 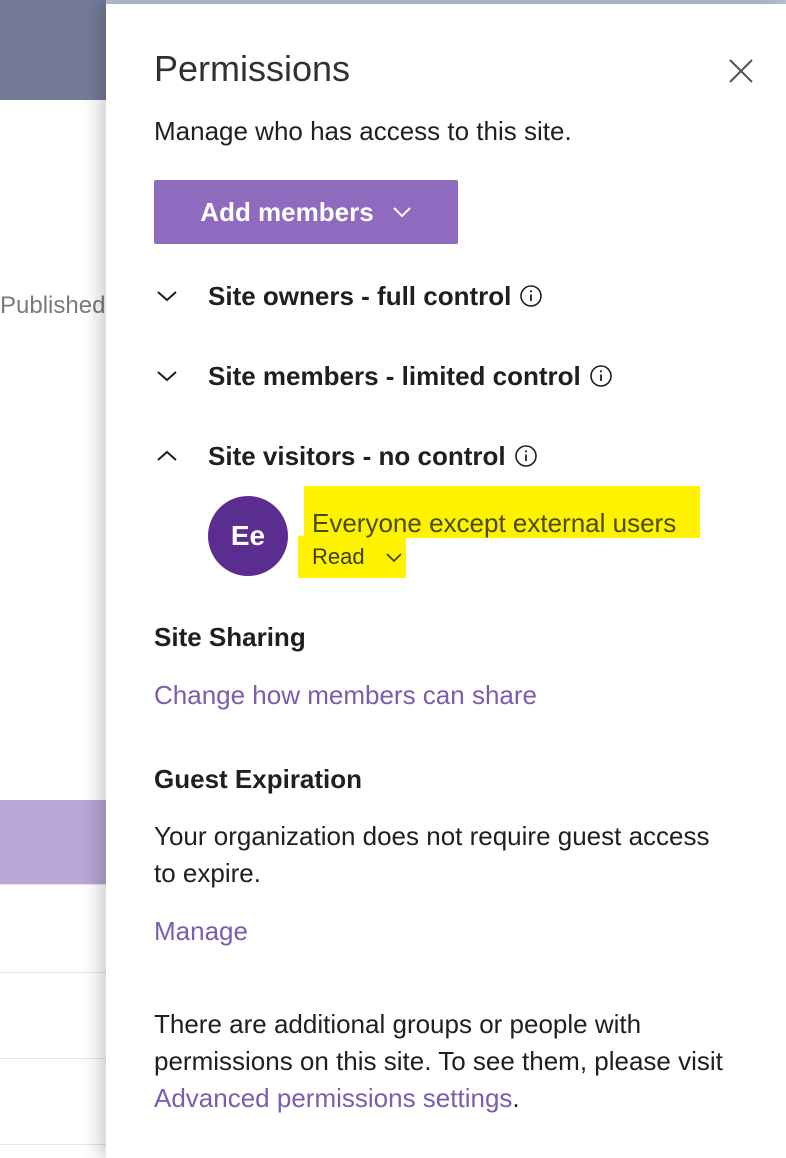 What do you see at coordinates (345, 695) in the screenshot?
I see `change-sharing-link: Change how members can share` at bounding box center [345, 695].